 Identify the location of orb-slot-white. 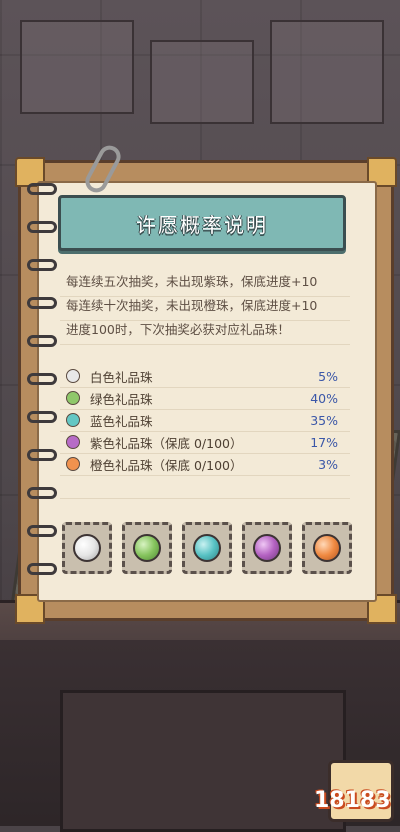
(87, 548).